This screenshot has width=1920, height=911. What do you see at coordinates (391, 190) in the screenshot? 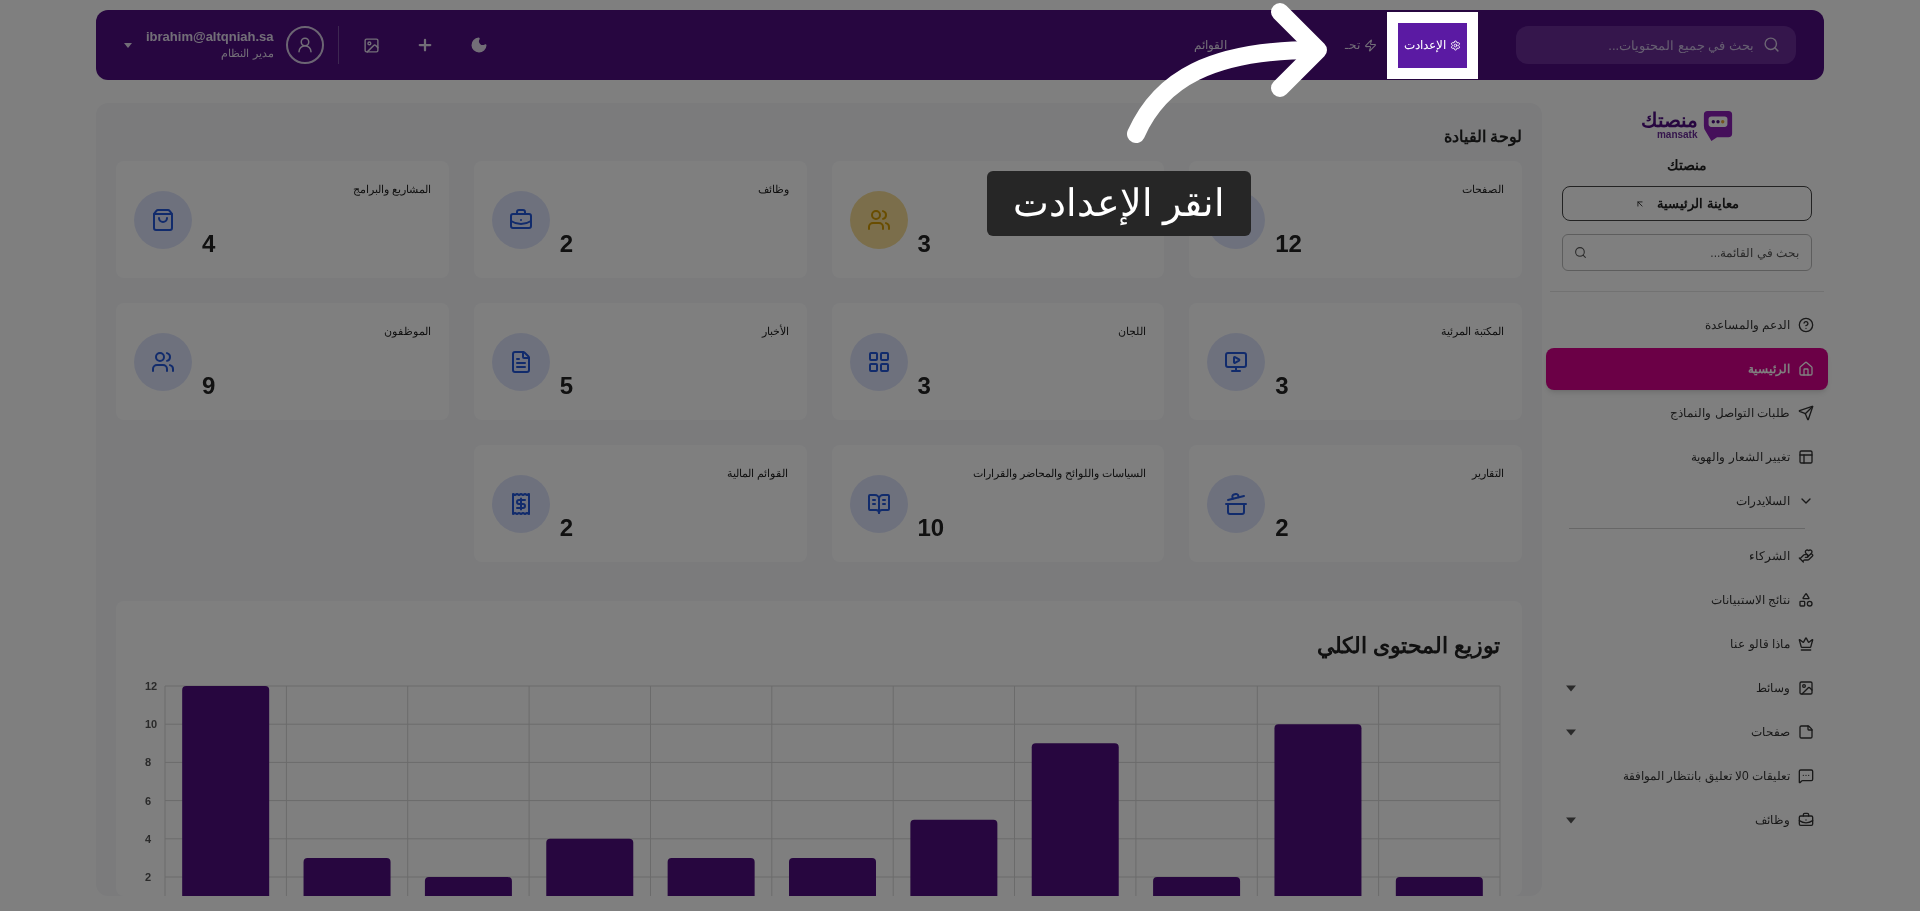
I see `card-label: المشاريع والبرامج` at bounding box center [391, 190].